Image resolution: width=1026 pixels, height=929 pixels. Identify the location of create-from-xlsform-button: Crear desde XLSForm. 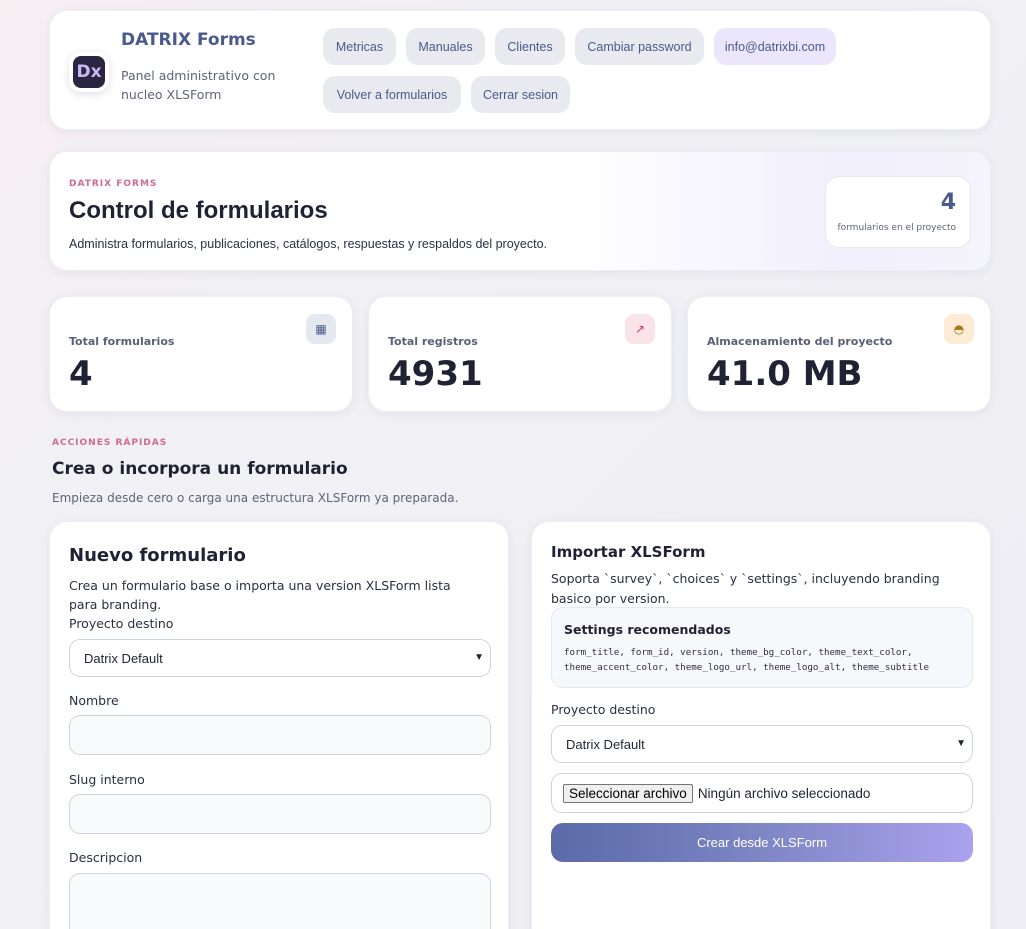
(762, 842).